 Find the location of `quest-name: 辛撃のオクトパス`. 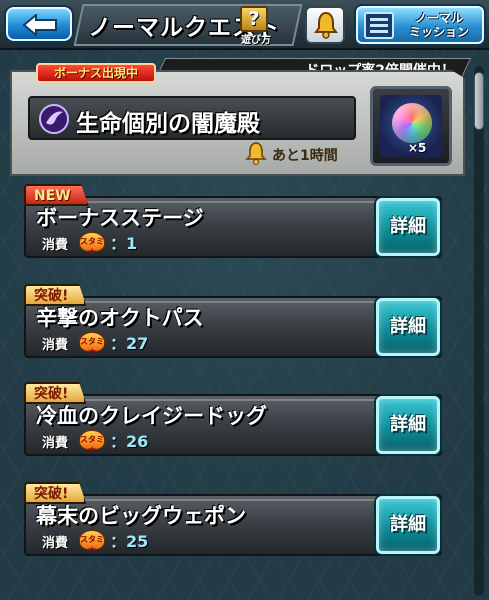

quest-name: 辛撃のオクトパス is located at coordinates (120, 318).